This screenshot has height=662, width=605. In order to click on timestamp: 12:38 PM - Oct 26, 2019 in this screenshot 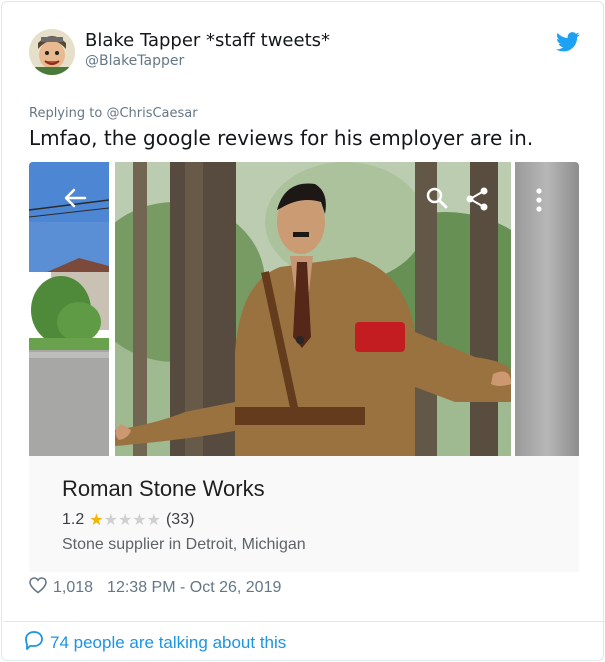, I will do `click(194, 588)`.